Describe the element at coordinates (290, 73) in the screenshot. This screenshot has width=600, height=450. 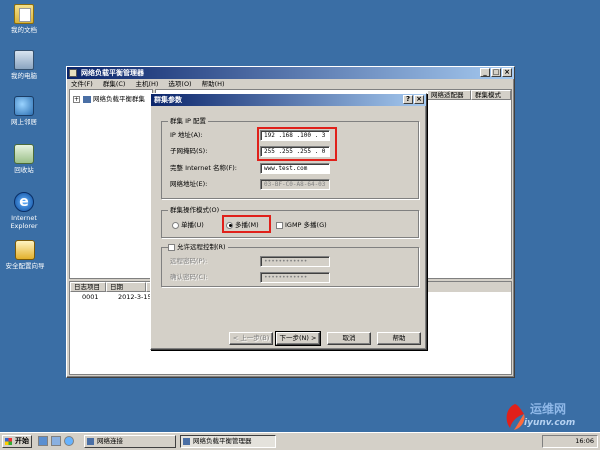
I see `nlb-manager-titlebar: 网络负载平衡管理器 _ □ ×` at that location.